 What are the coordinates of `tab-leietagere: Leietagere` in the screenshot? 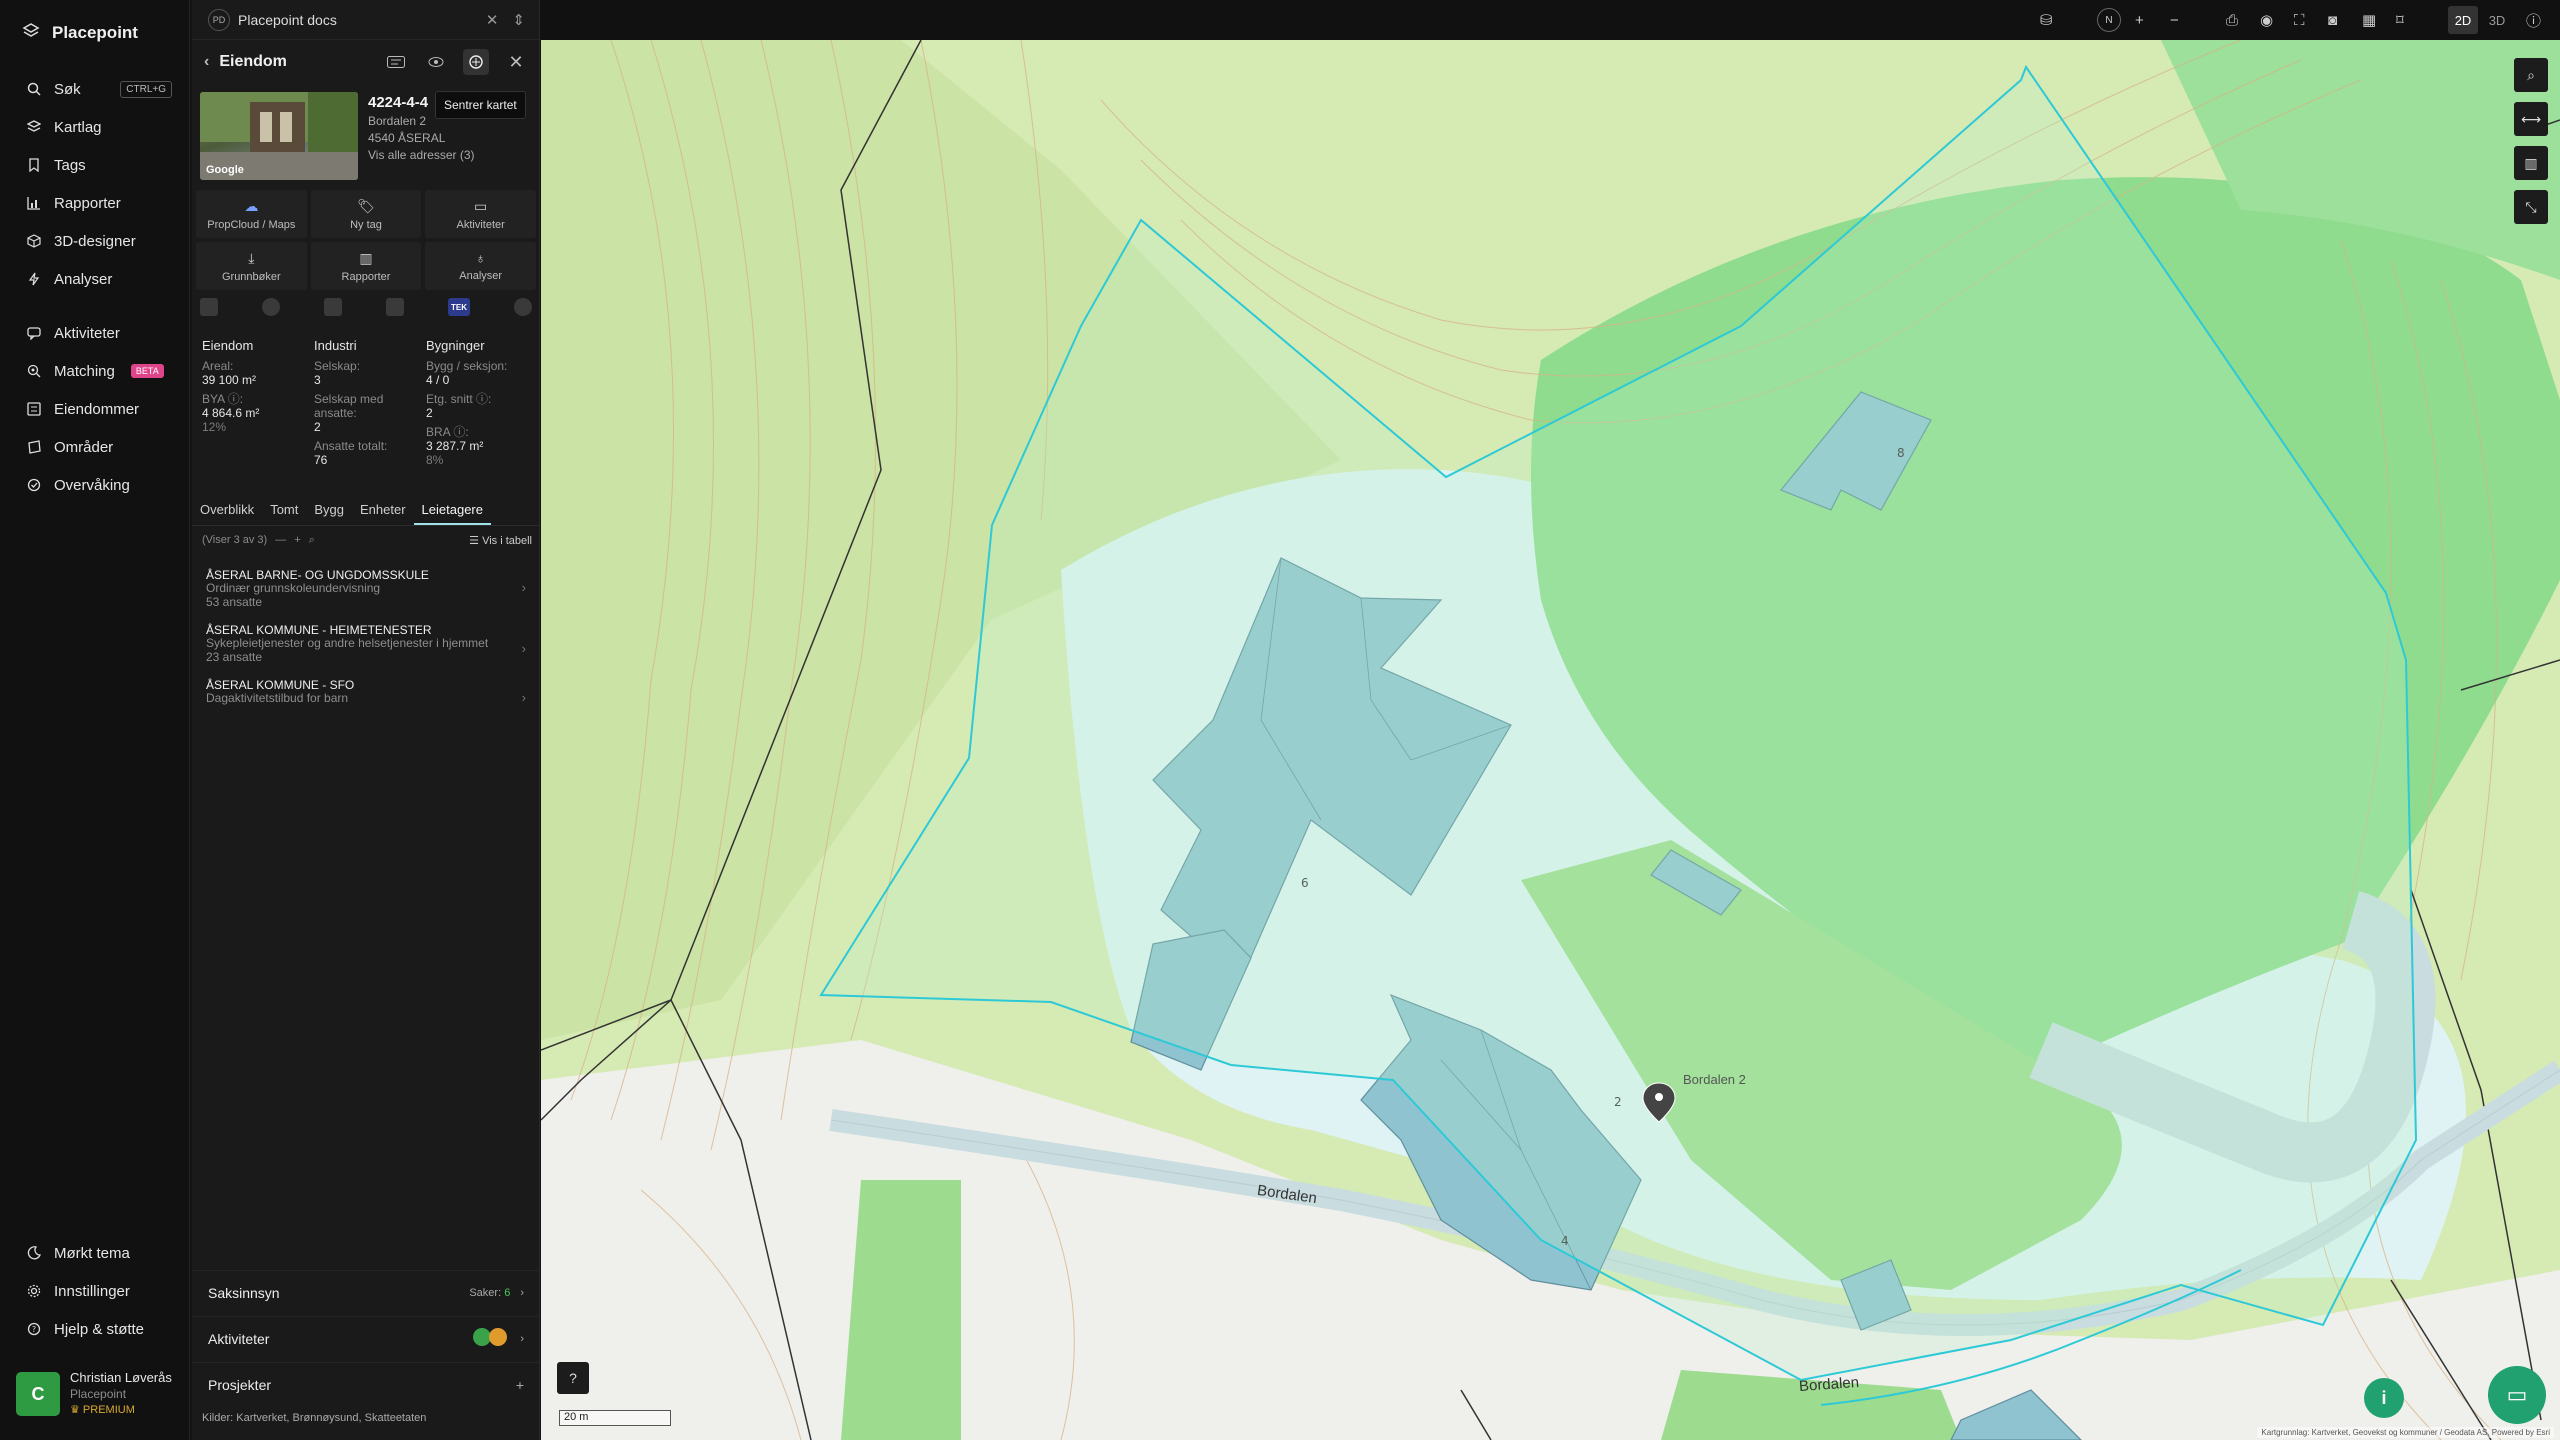 It's located at (452, 510).